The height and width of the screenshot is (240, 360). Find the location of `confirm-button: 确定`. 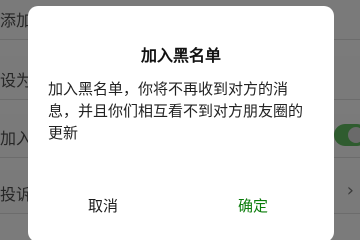

confirm-button: 确定 is located at coordinates (253, 206).